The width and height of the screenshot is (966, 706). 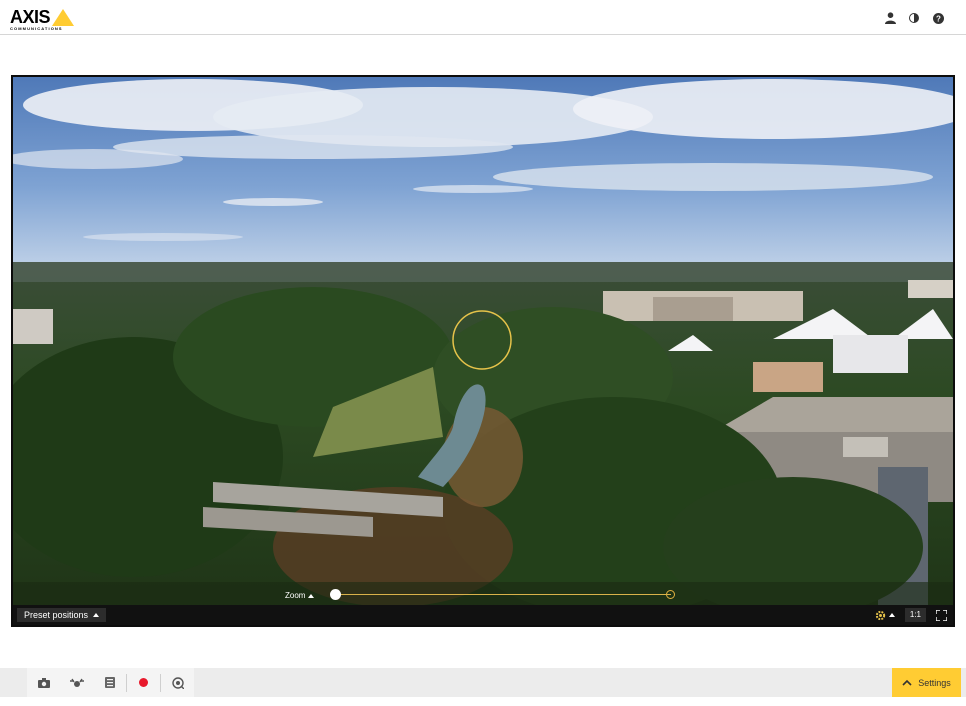 What do you see at coordinates (503, 594) in the screenshot?
I see `zoom-slider-track` at bounding box center [503, 594].